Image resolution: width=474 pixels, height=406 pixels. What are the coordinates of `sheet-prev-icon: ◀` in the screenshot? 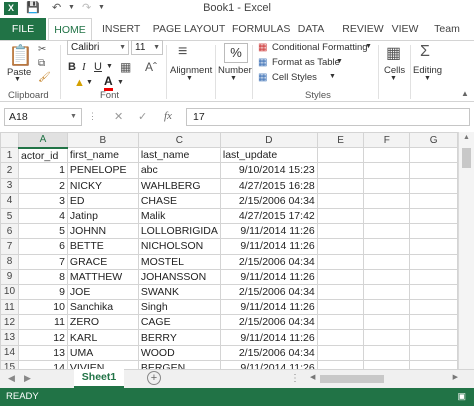 It's located at (11, 378).